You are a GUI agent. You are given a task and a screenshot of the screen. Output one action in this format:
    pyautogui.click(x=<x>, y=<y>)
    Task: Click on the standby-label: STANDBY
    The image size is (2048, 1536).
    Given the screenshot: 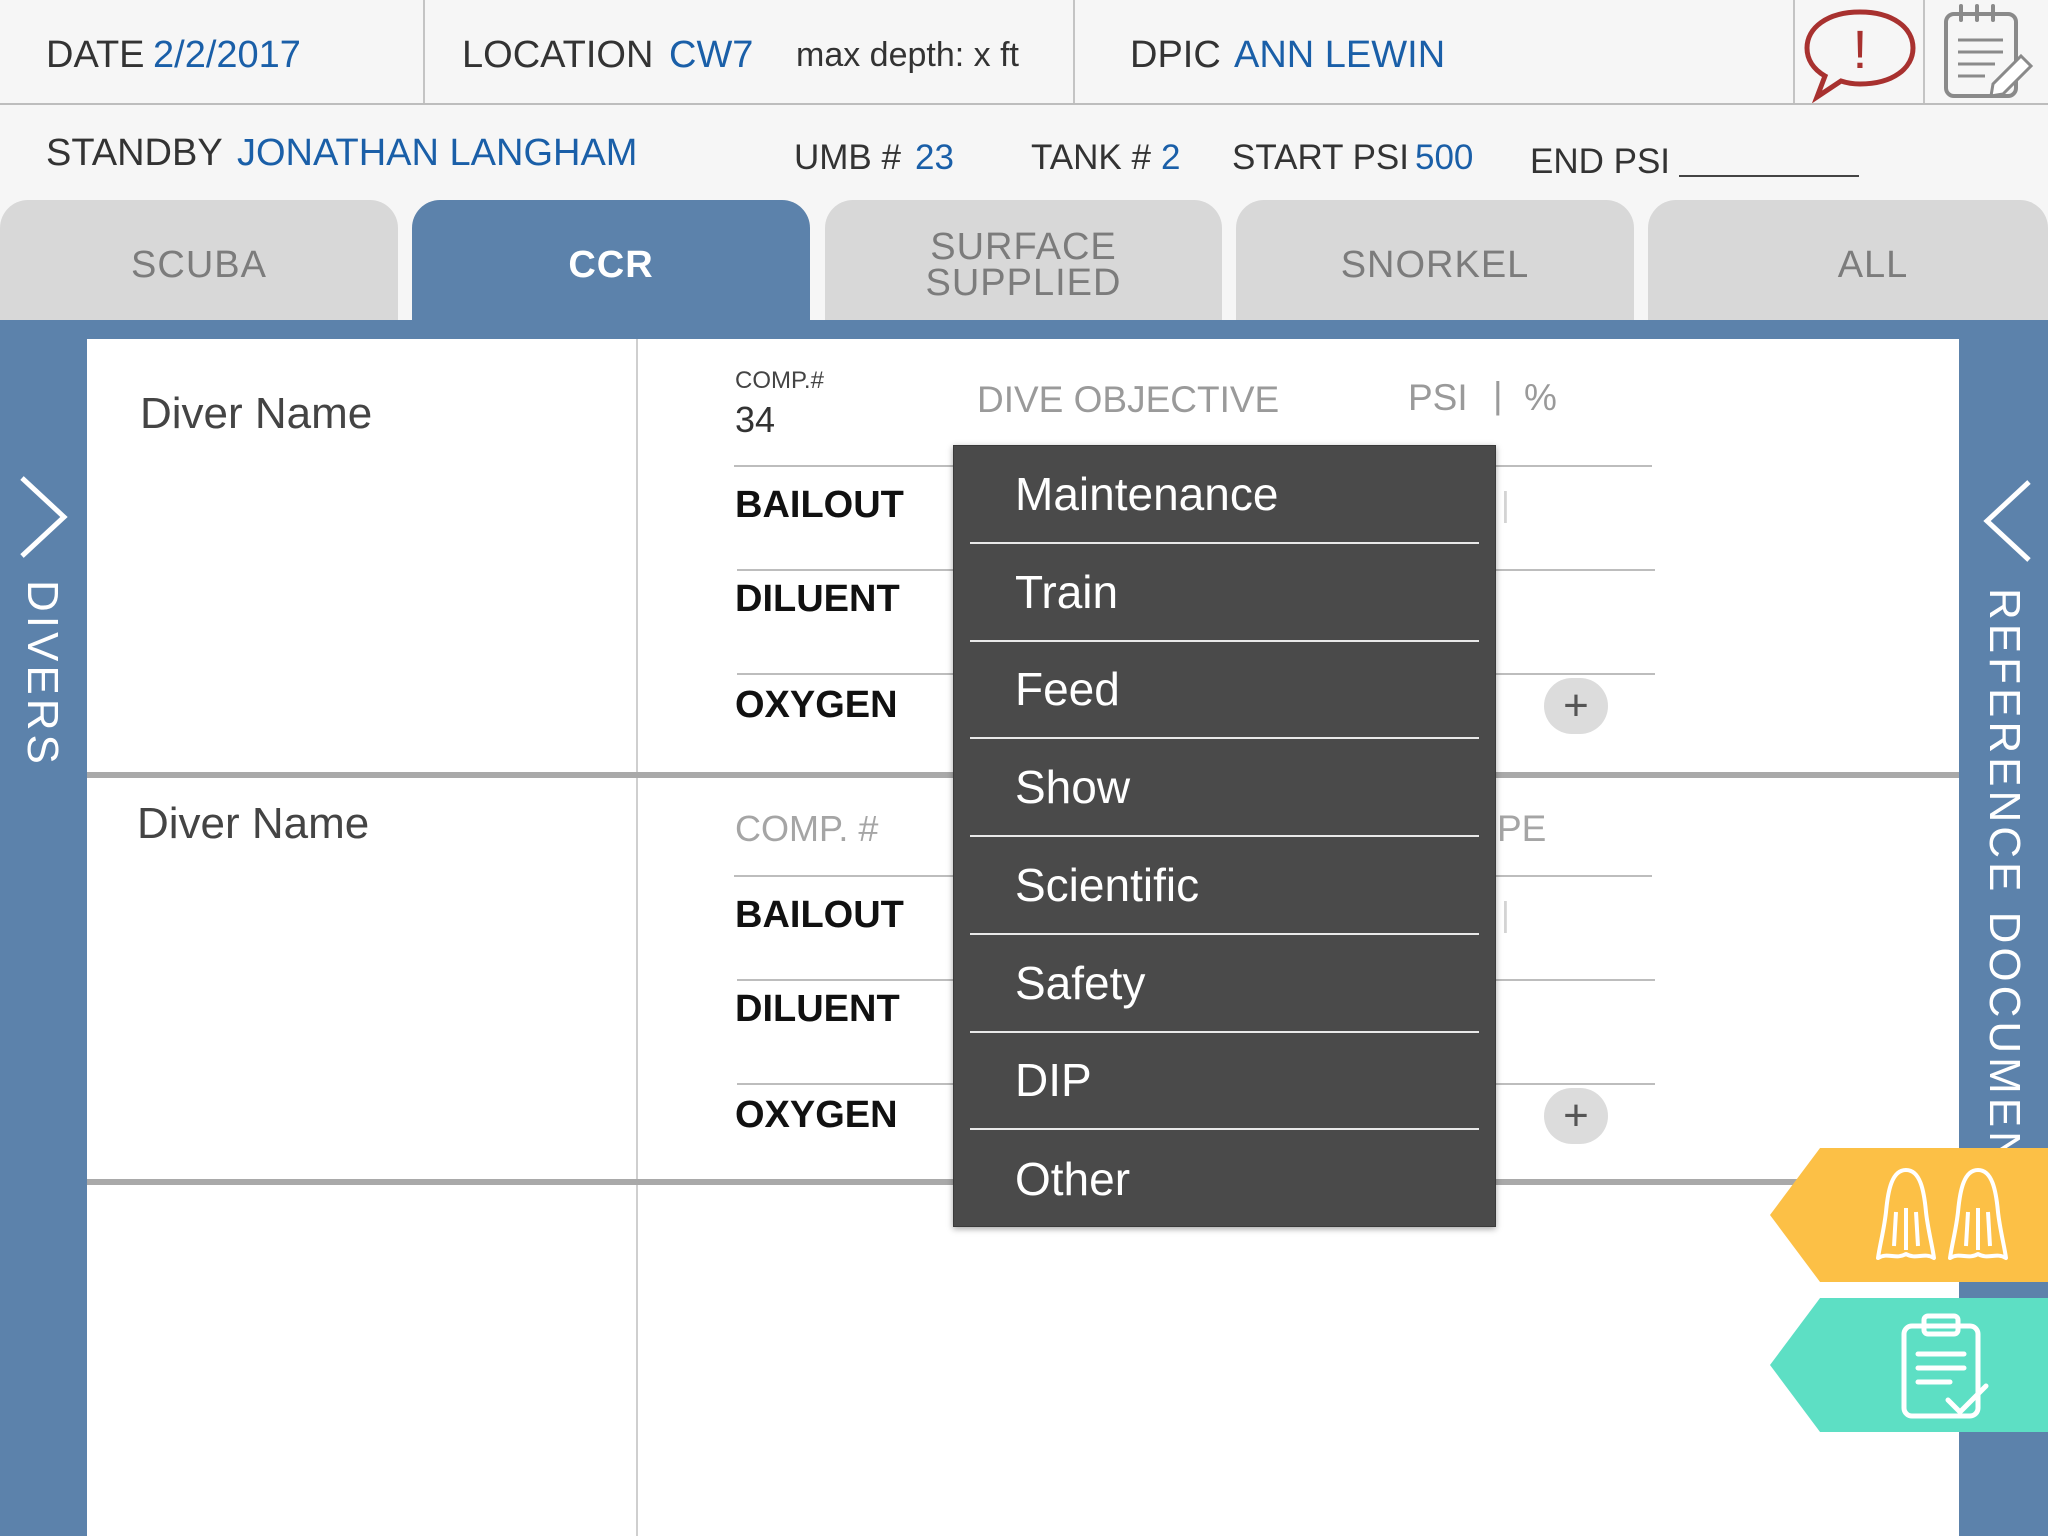 What is the action you would take?
    pyautogui.click(x=134, y=153)
    